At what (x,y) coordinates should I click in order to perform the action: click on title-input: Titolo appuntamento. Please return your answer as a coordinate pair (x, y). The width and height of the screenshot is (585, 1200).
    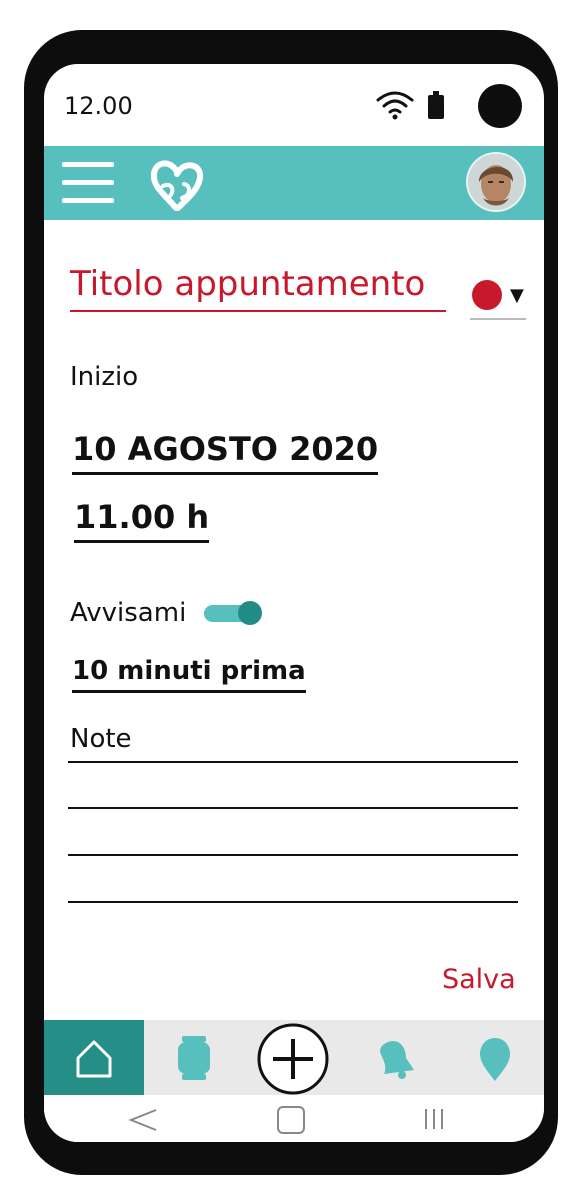
    Looking at the image, I should click on (258, 288).